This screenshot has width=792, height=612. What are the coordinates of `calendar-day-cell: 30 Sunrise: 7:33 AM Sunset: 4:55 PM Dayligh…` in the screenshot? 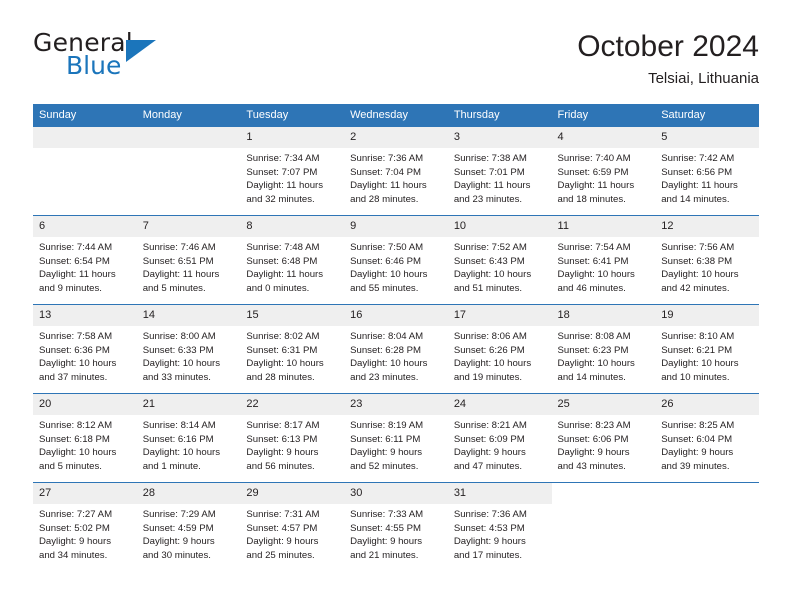 It's located at (396, 526).